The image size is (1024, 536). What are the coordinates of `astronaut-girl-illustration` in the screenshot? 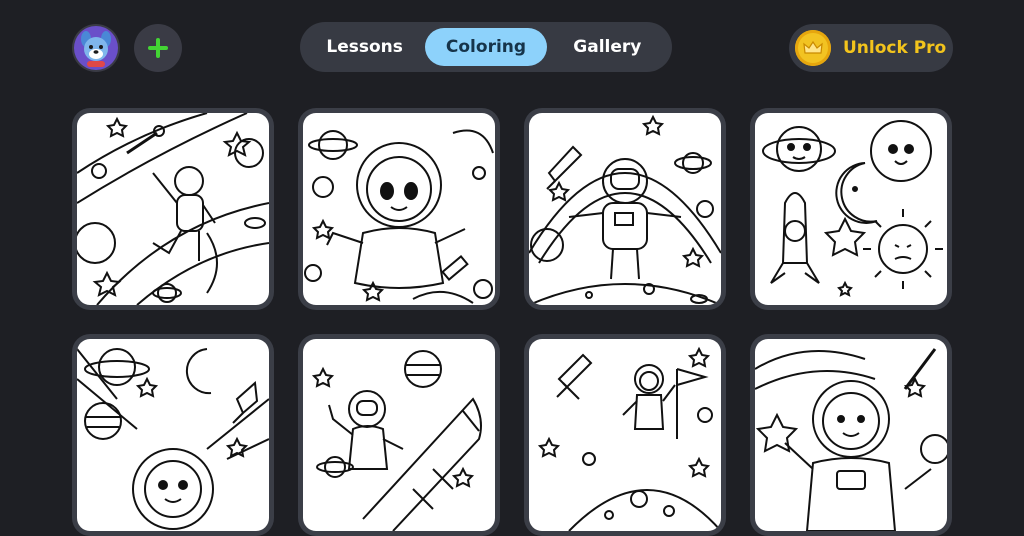 It's located at (399, 216).